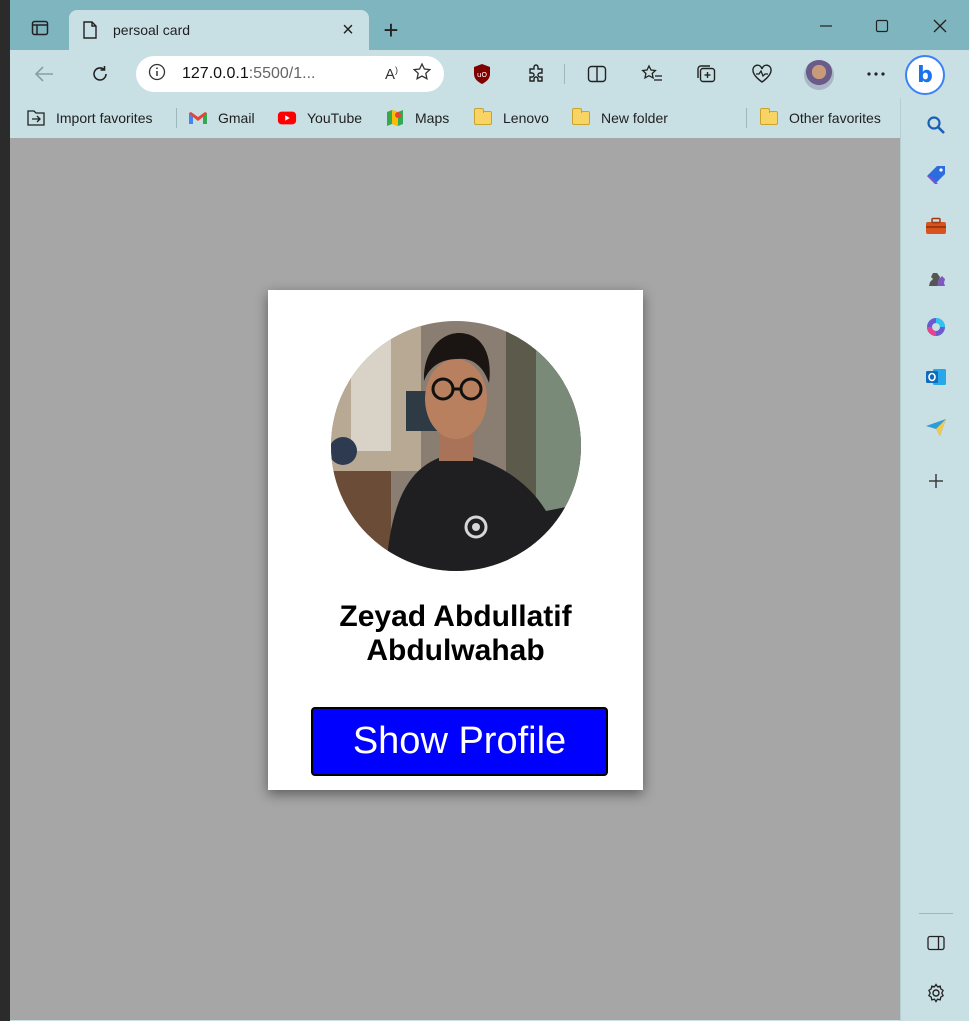 This screenshot has height=1021, width=969. Describe the element at coordinates (936, 377) in the screenshot. I see `outlook-icon` at that location.